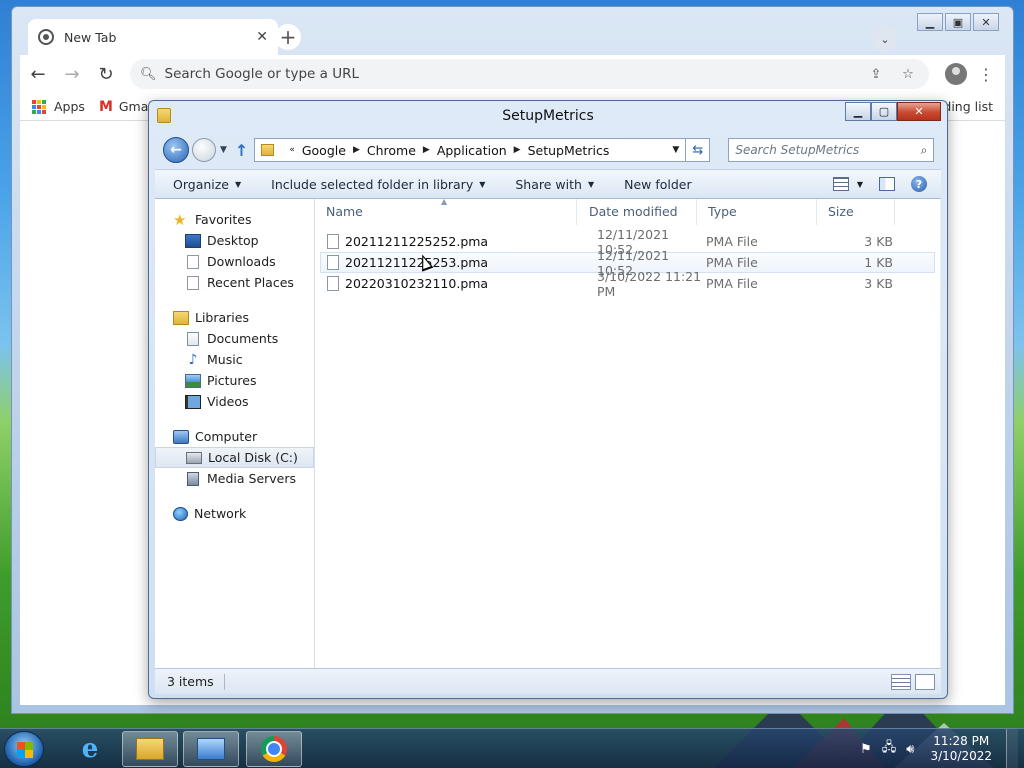  I want to click on breadcrumb-application: Application, so click(472, 150).